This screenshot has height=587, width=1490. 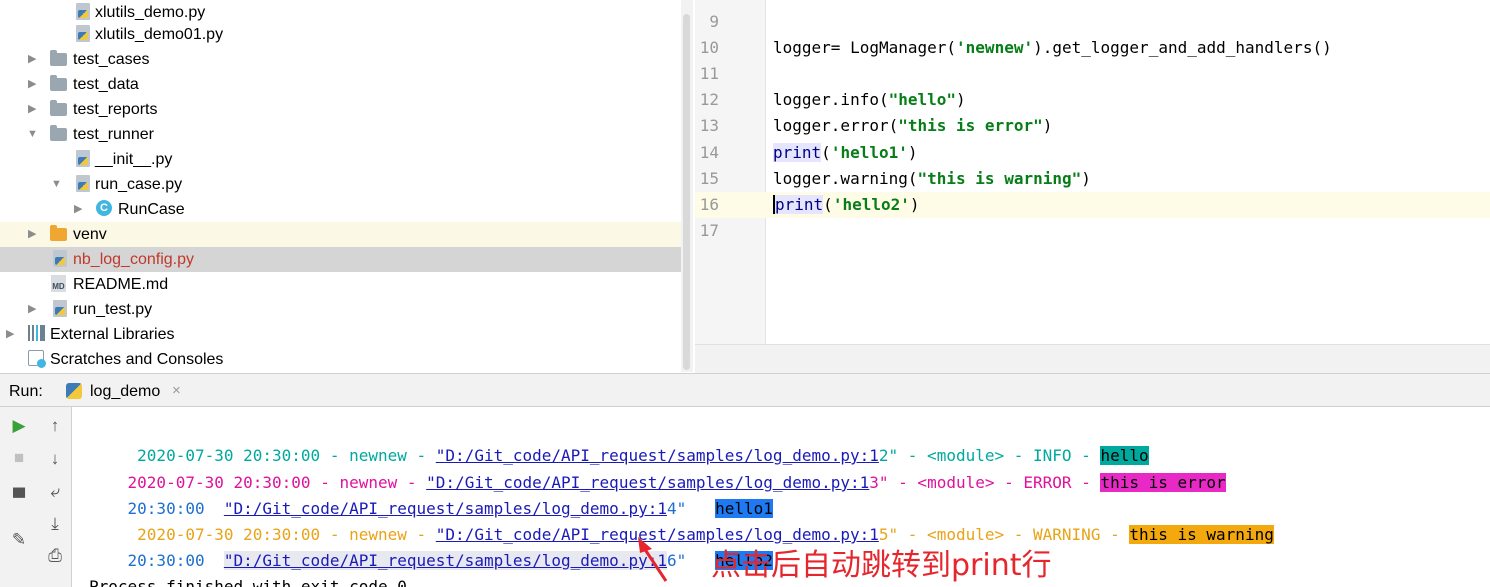 I want to click on tree-item-label: test_runner, so click(x=113, y=134).